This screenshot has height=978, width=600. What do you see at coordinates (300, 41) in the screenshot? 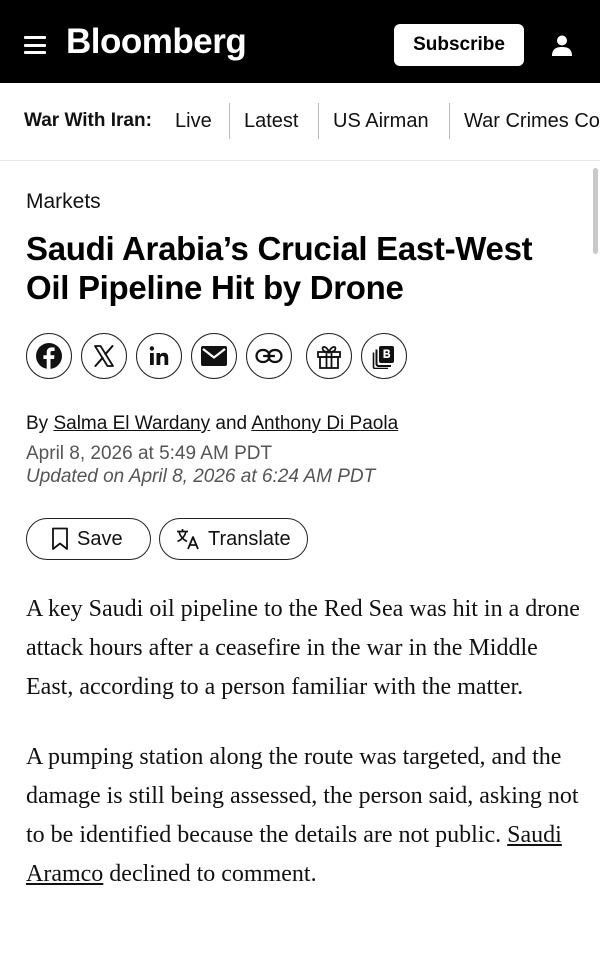
I see `top-header: Bloomberg Subscribe` at bounding box center [300, 41].